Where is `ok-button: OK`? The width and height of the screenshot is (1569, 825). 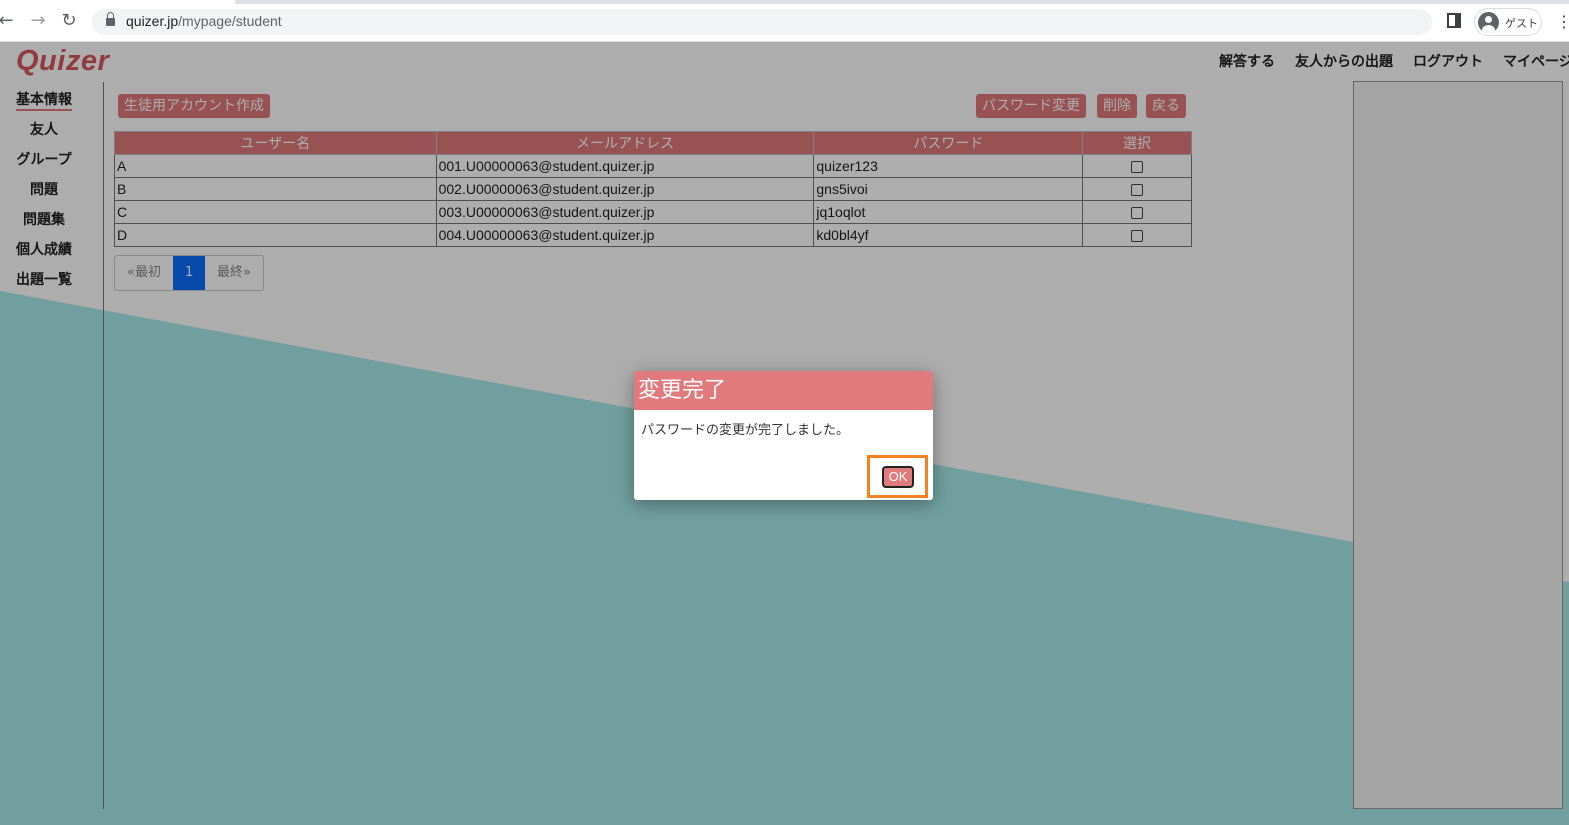 ok-button: OK is located at coordinates (898, 477).